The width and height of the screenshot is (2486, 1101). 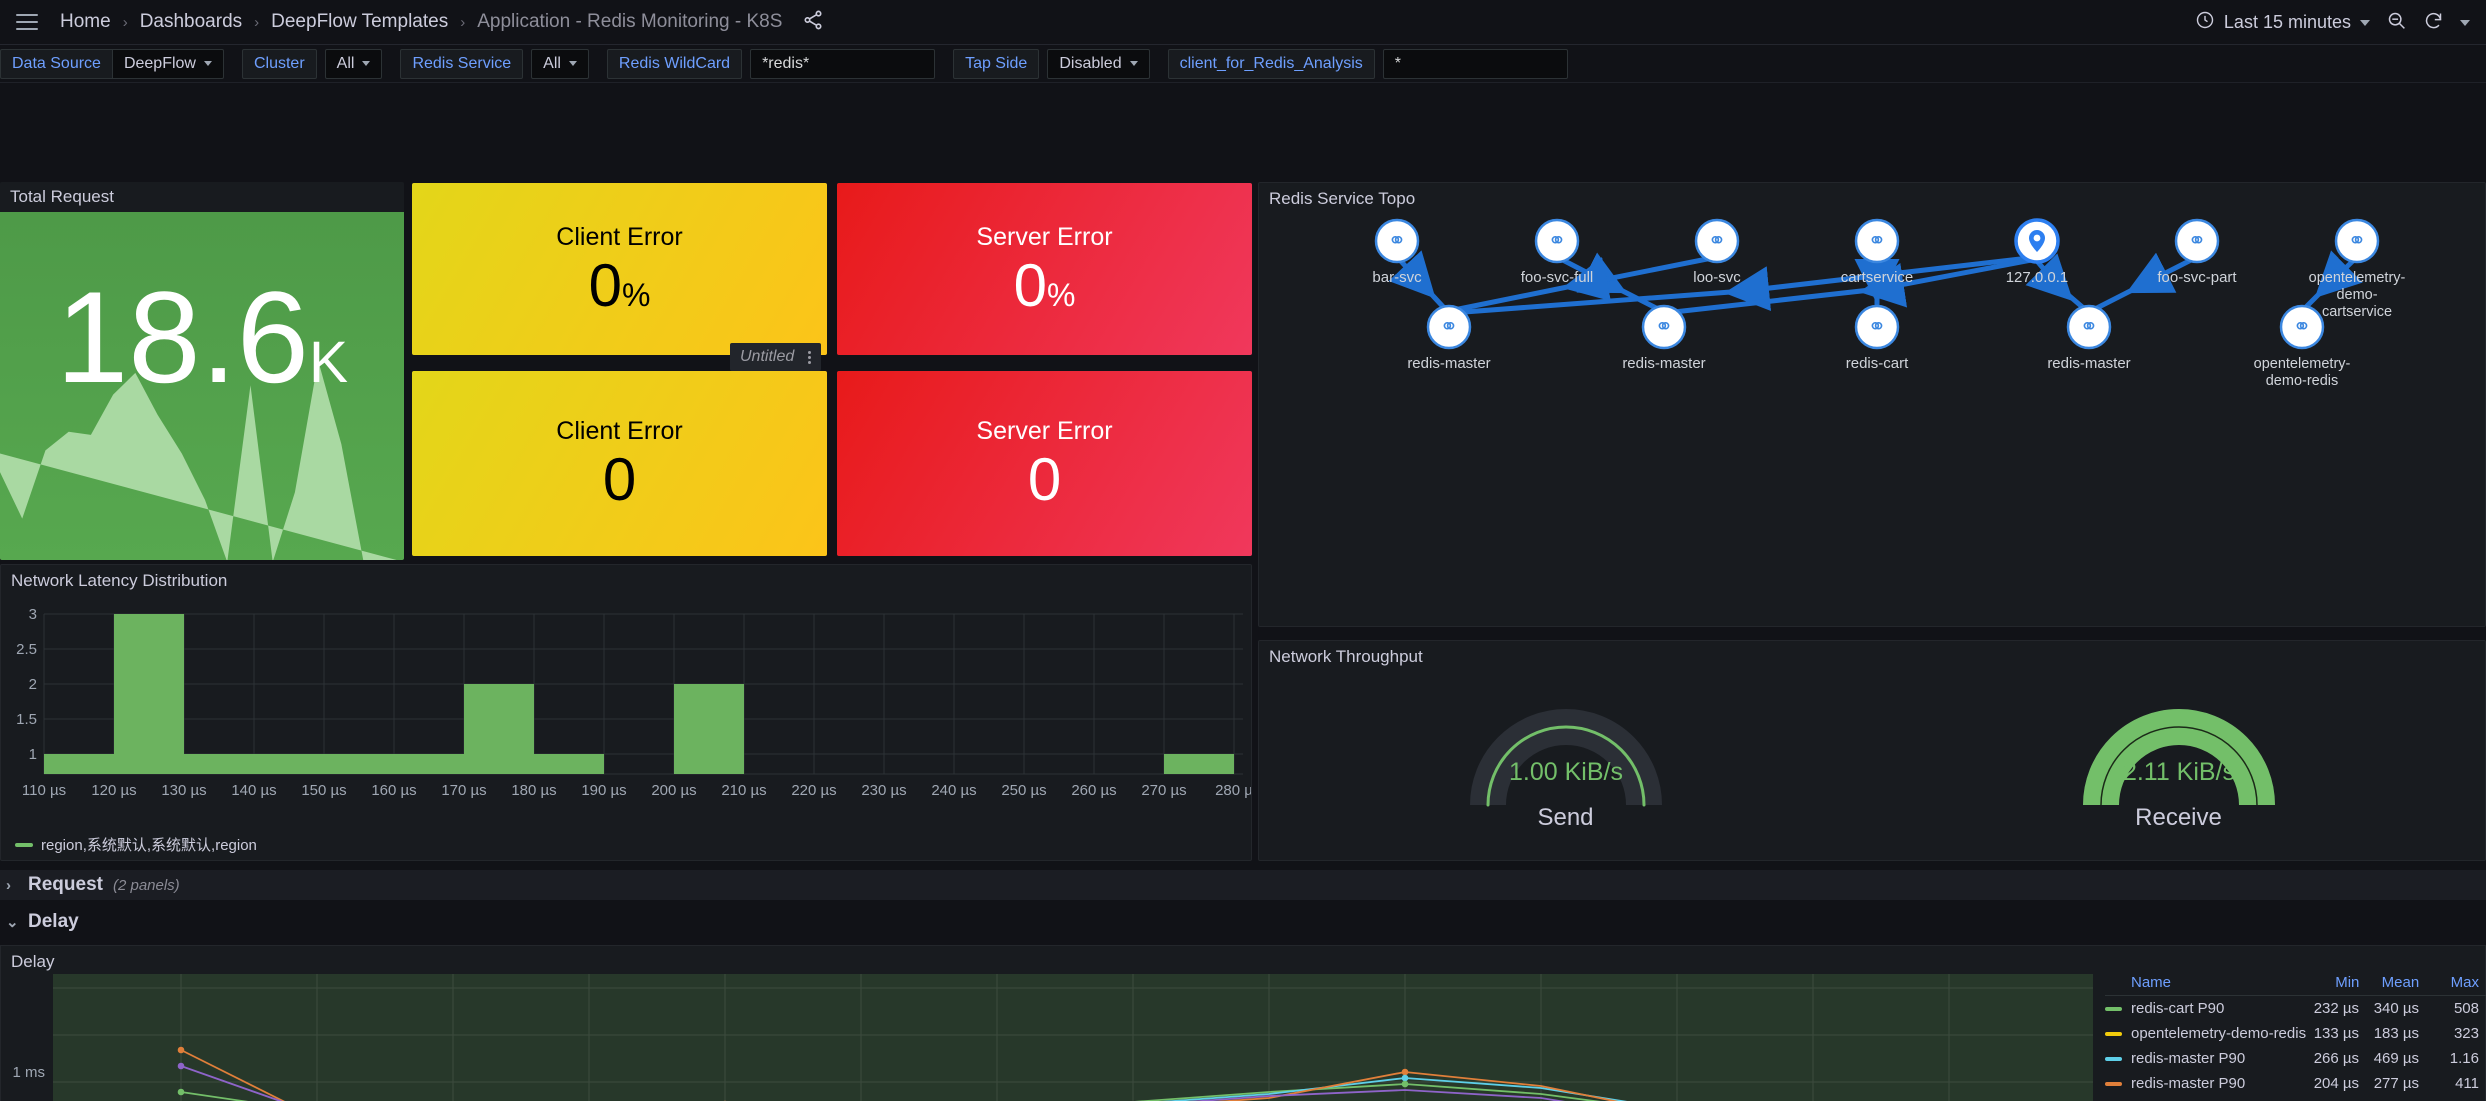 What do you see at coordinates (2178, 817) in the screenshot?
I see `gauge-receive-label: Receive` at bounding box center [2178, 817].